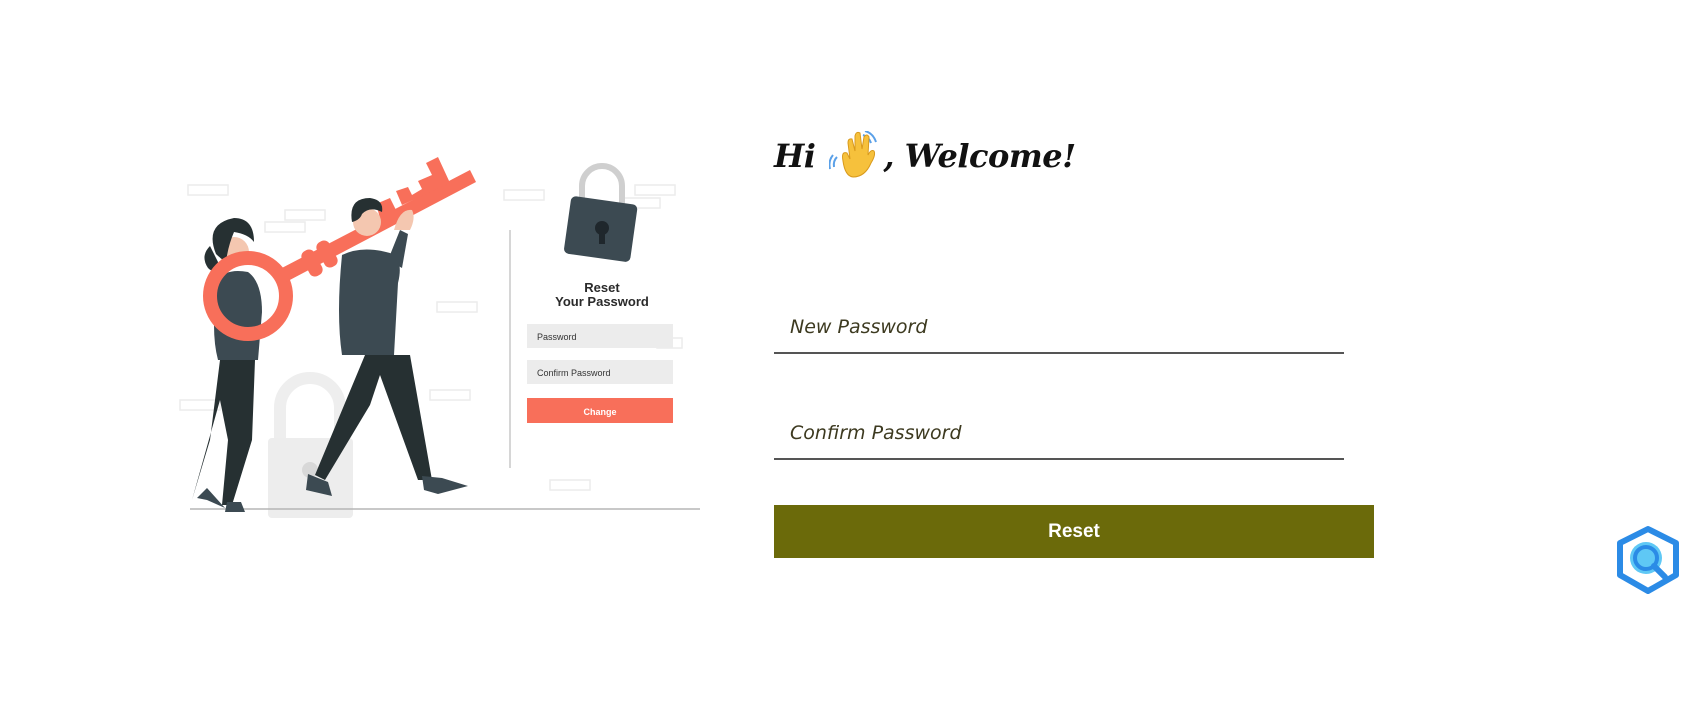 Image resolution: width=1689 pixels, height=708 pixels. I want to click on mock-lock-icon, so click(601, 212).